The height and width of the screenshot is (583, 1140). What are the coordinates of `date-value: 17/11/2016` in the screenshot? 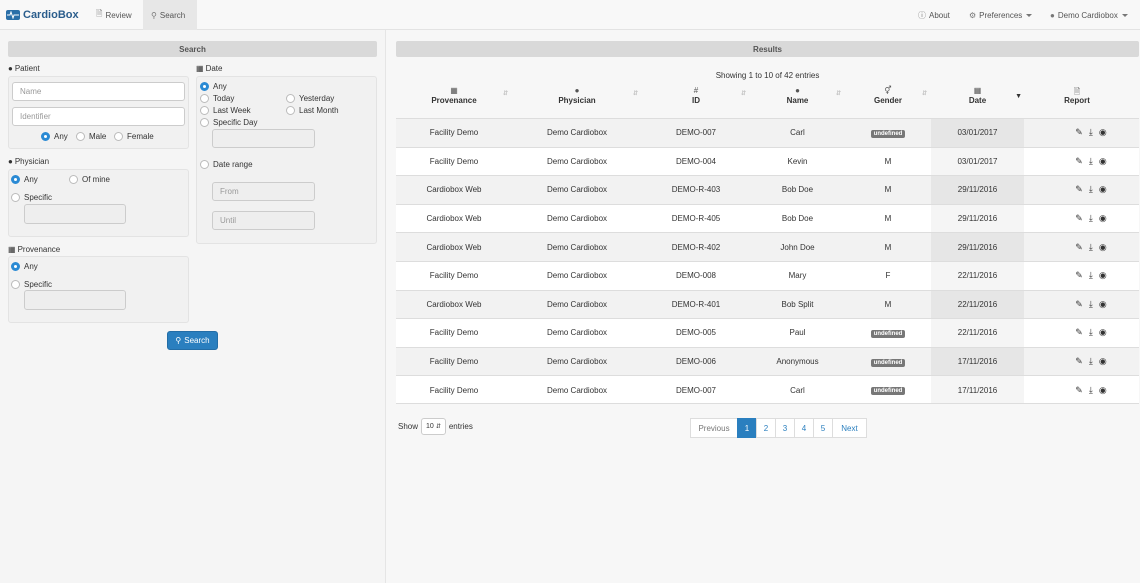 It's located at (977, 390).